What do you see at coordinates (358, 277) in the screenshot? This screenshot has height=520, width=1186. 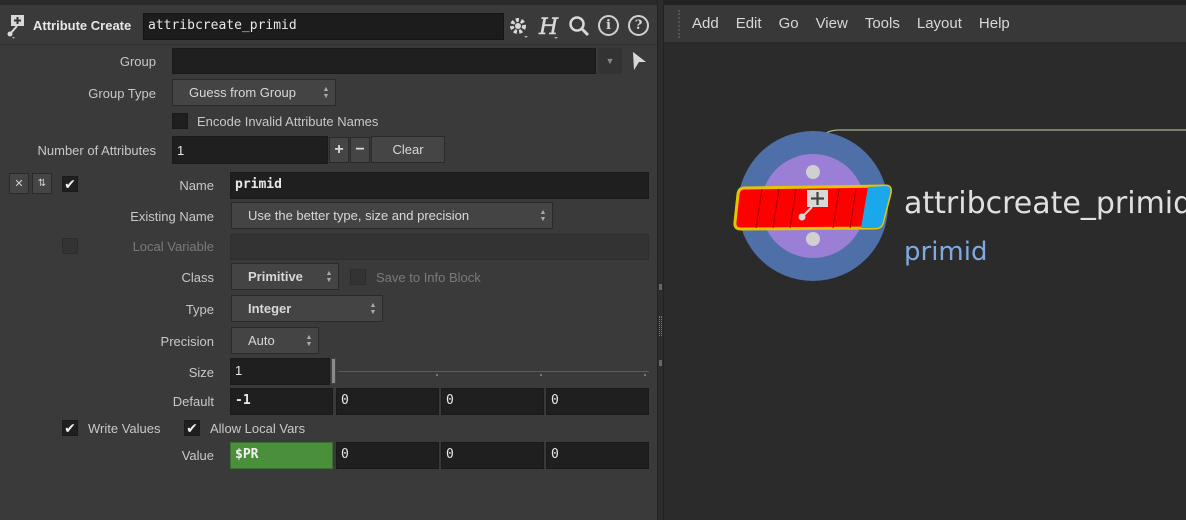 I see `save-info-checkbox` at bounding box center [358, 277].